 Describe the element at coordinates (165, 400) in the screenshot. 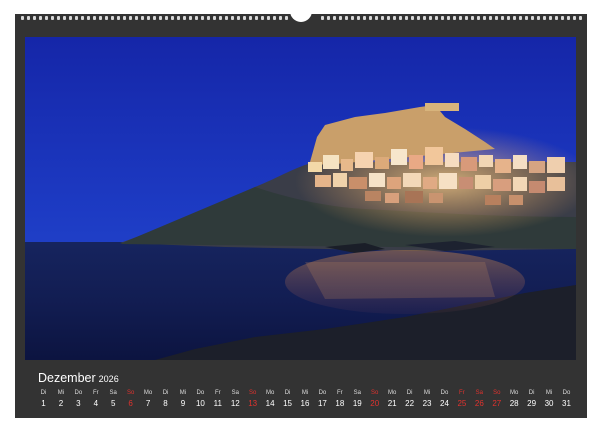

I see `calendar-day: Di 8` at that location.